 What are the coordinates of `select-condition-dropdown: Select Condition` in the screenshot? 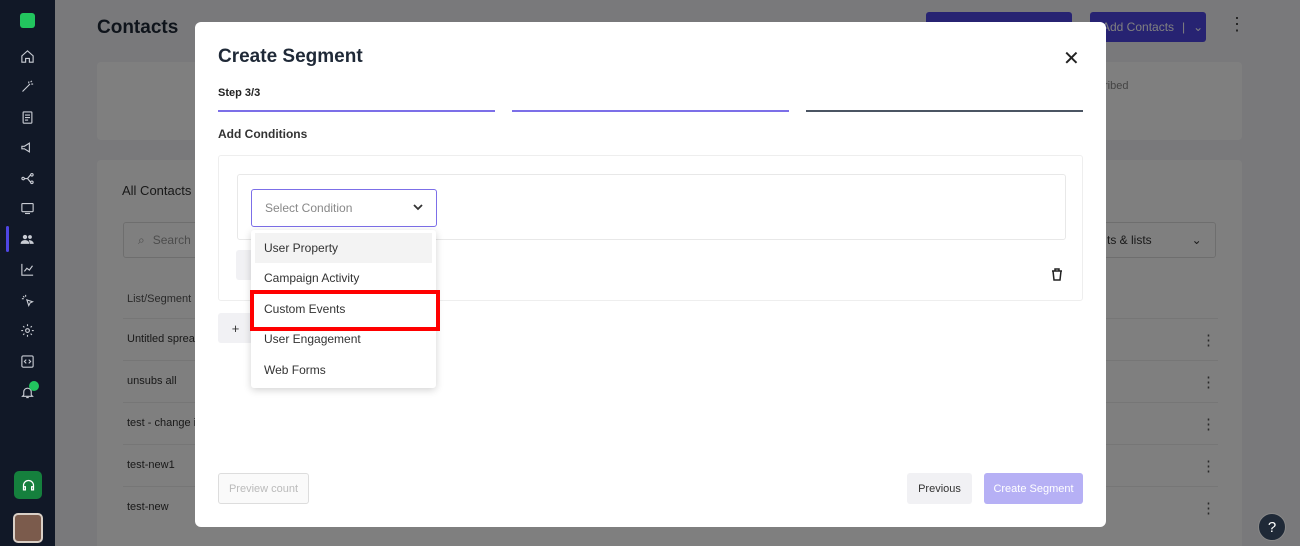 It's located at (344, 208).